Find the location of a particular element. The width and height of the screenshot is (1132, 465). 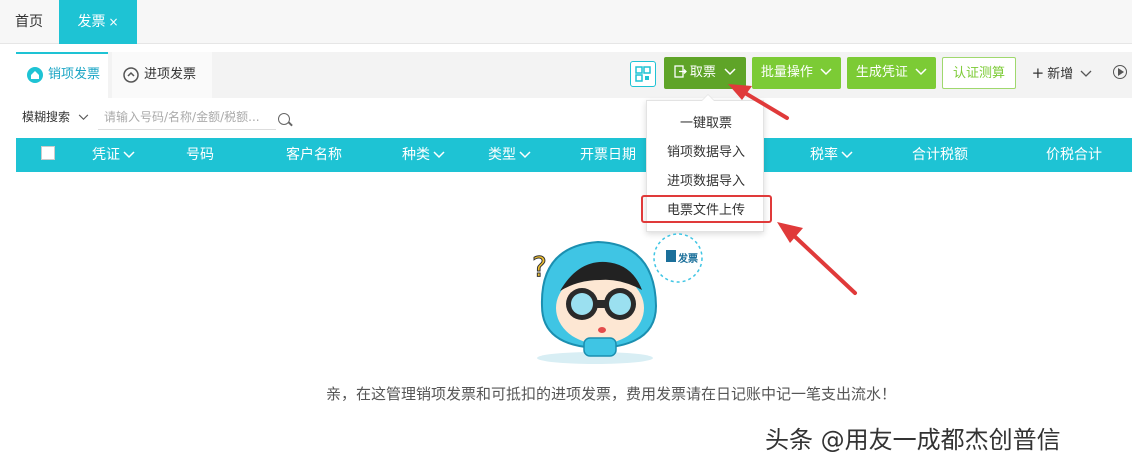

empty-state-message: 亲，在这管理销项发票和可抵扣的进项发票，费用发票请在日记账中记一笔支出流水！ is located at coordinates (610, 394).